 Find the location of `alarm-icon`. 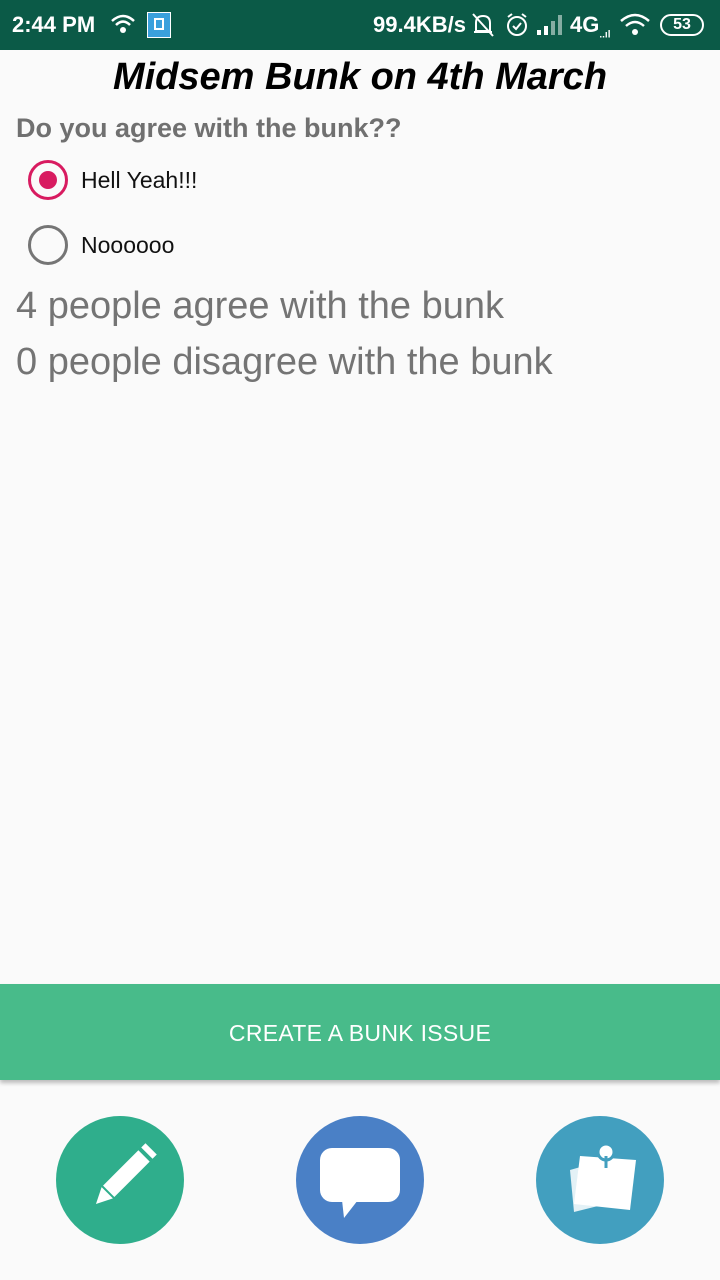

alarm-icon is located at coordinates (517, 28).